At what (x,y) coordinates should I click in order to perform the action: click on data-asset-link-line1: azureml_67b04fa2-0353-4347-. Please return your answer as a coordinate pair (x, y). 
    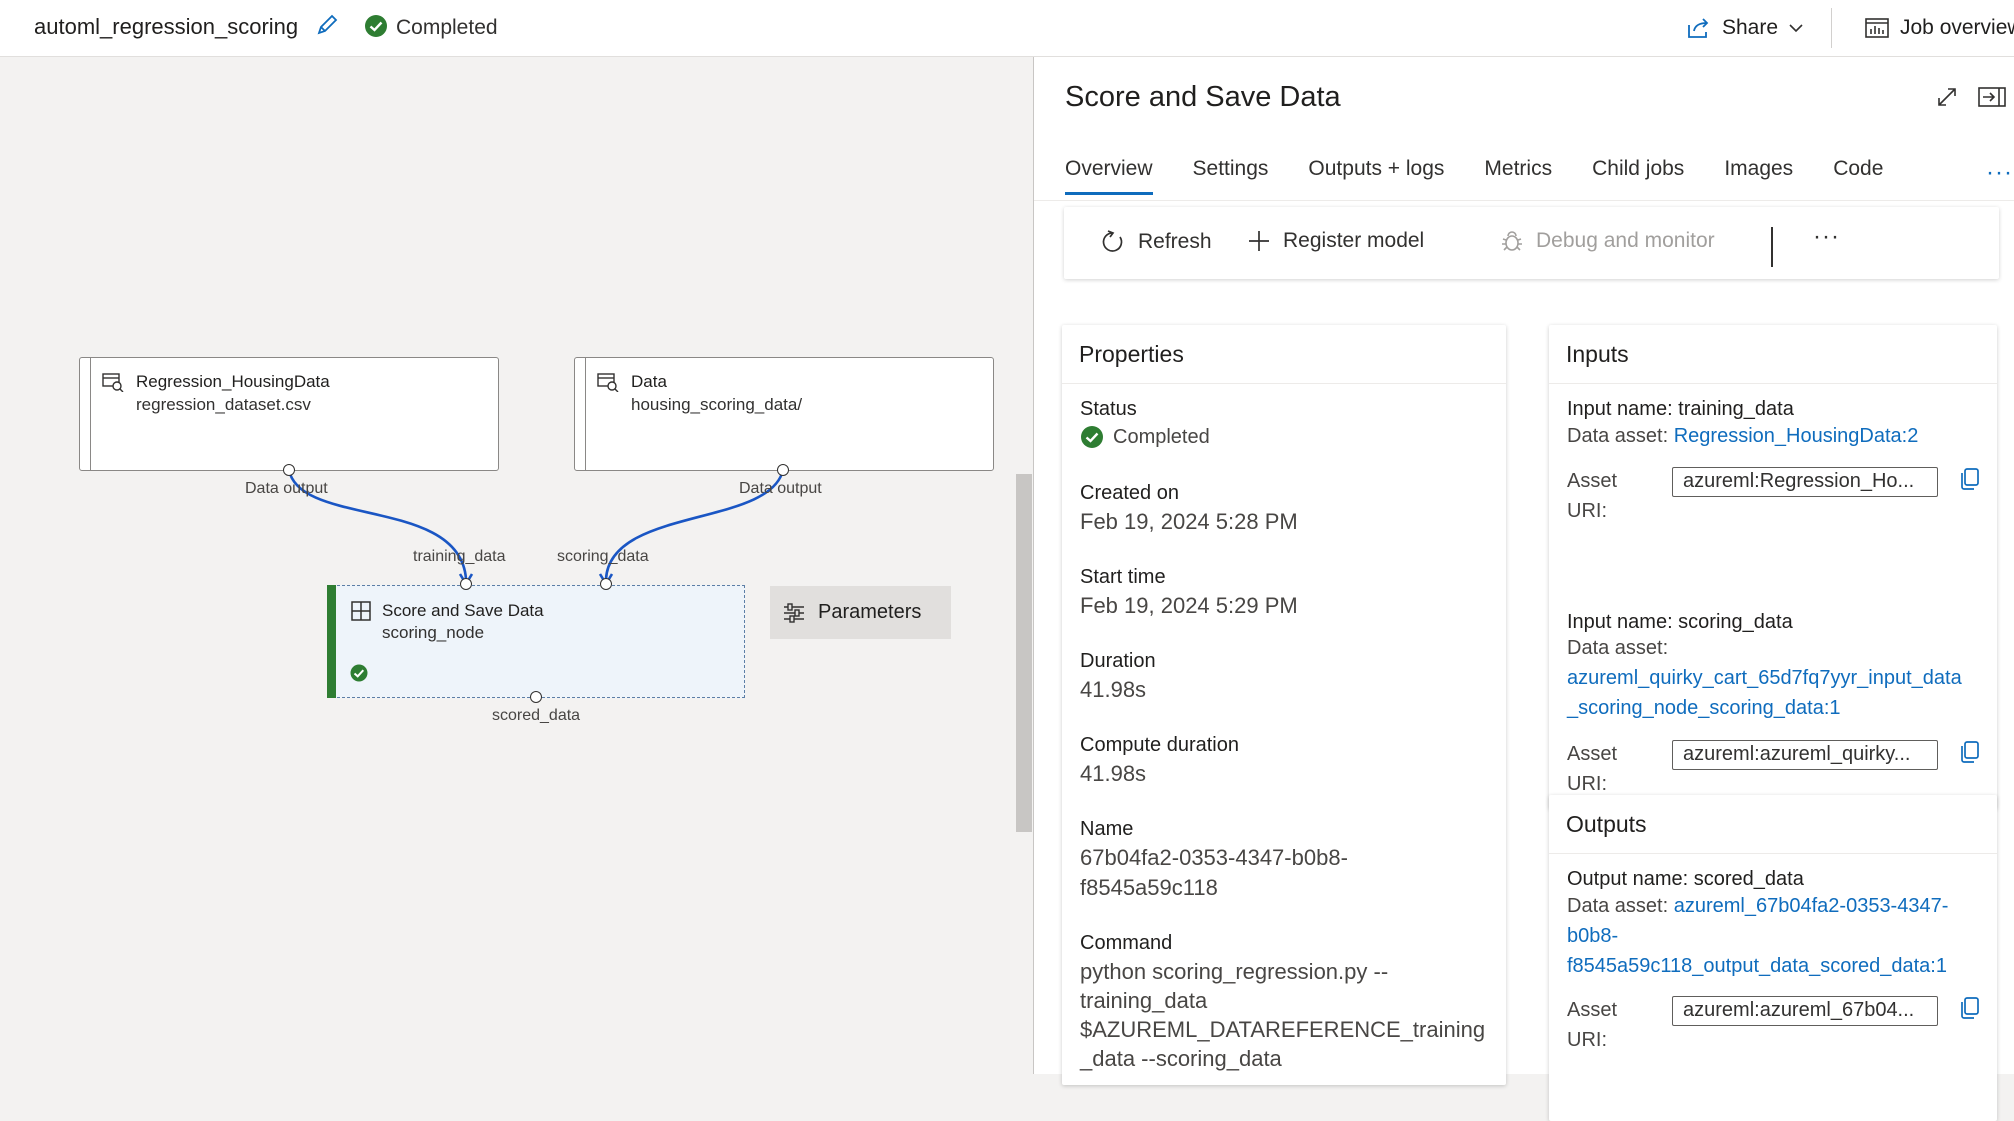
    Looking at the image, I should click on (1811, 906).